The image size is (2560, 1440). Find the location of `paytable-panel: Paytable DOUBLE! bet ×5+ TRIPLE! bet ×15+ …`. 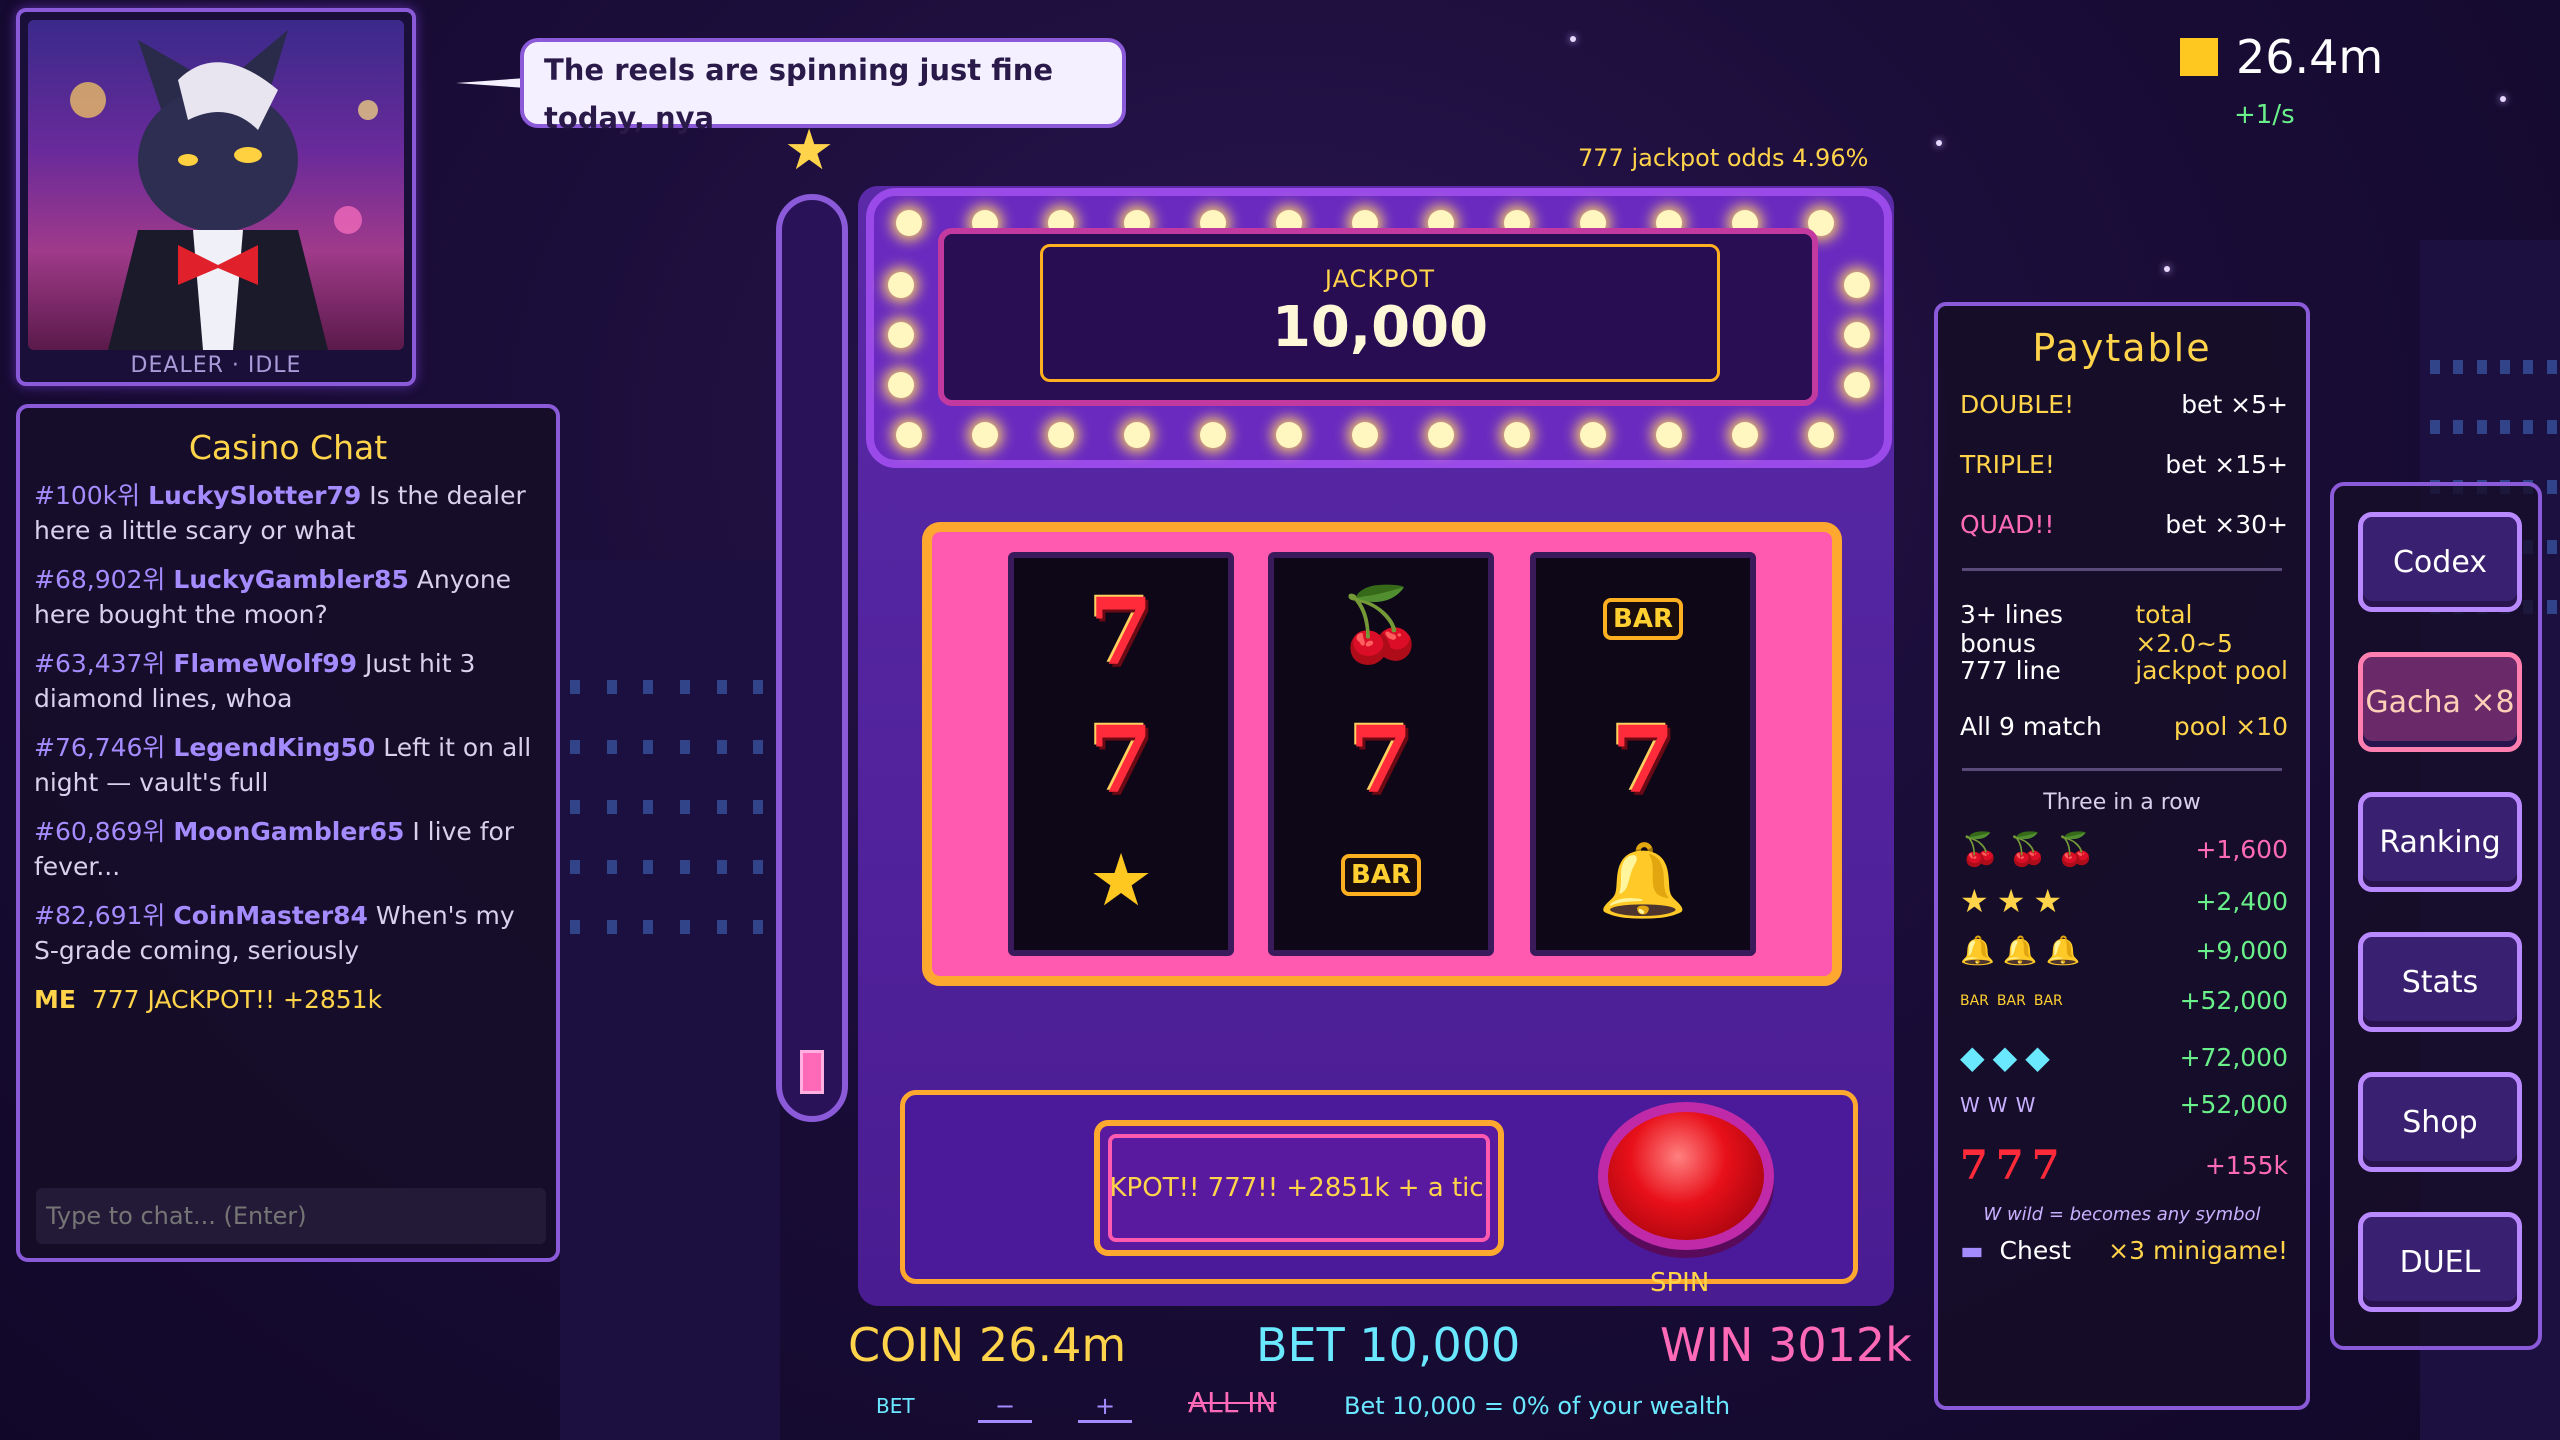

paytable-panel: Paytable DOUBLE! bet ×5+ TRIPLE! bet ×15+ … is located at coordinates (2122, 856).